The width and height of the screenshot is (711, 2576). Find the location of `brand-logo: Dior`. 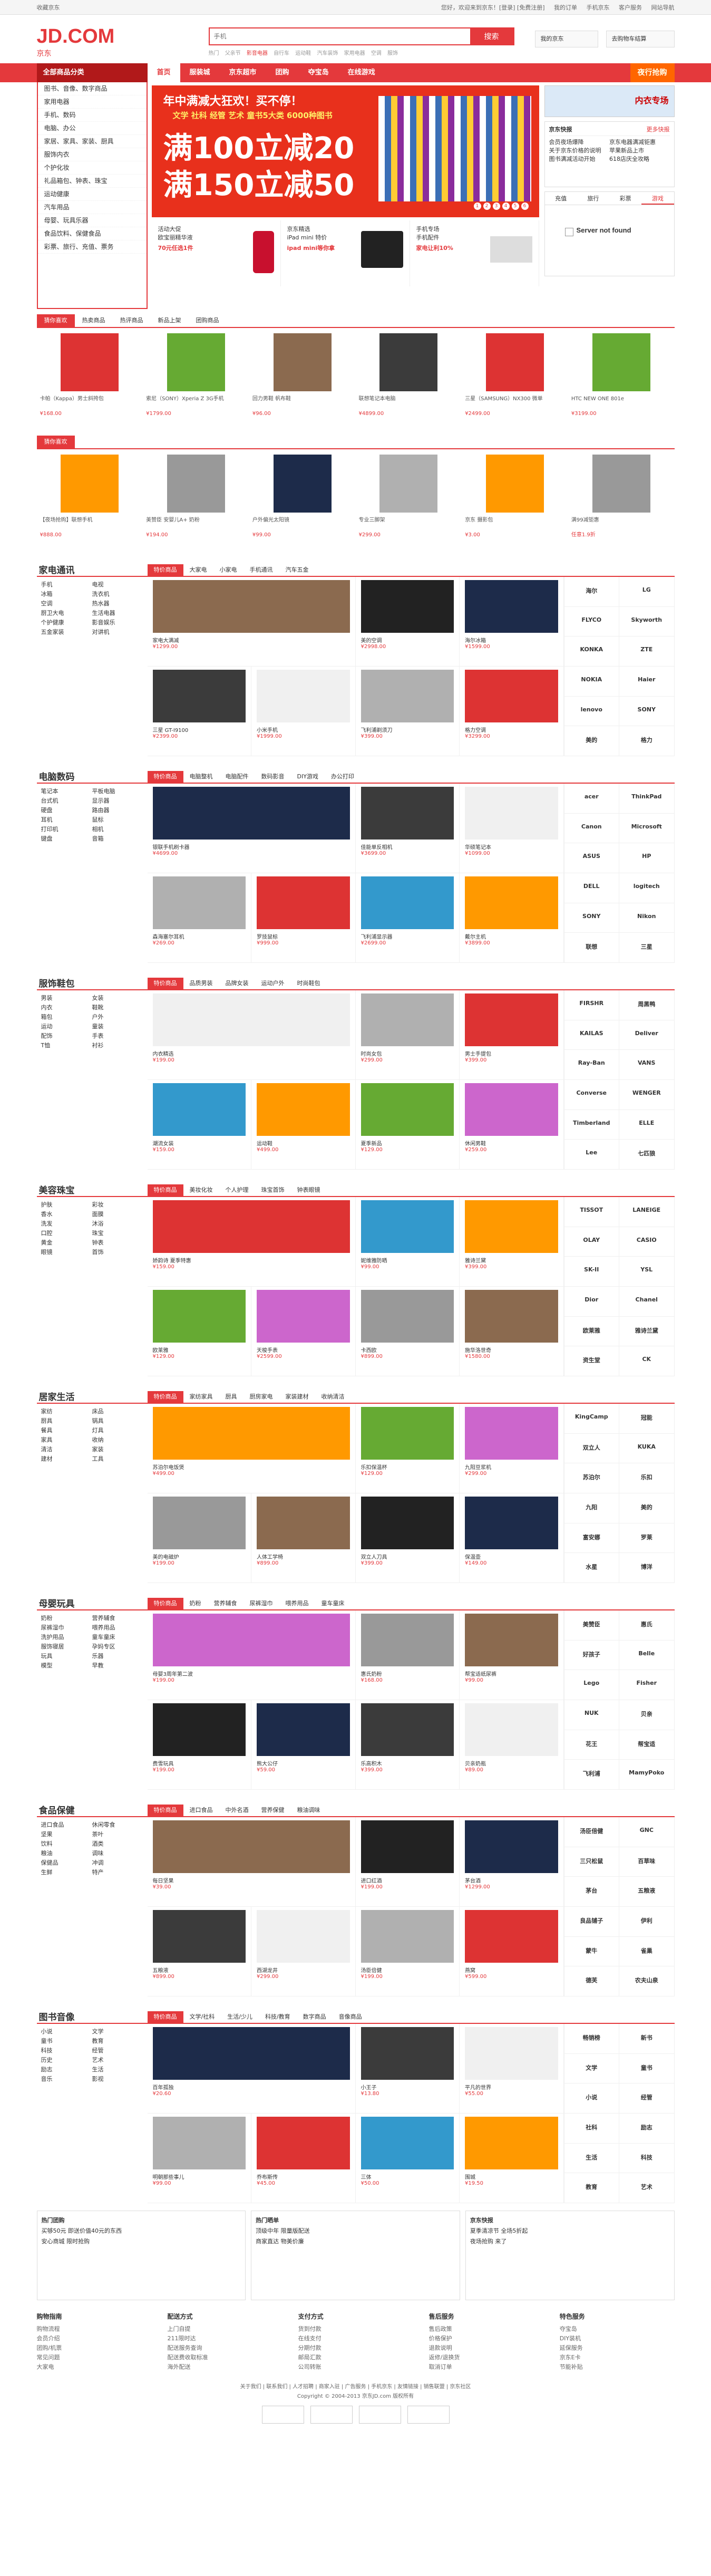

brand-logo: Dior is located at coordinates (592, 1302).